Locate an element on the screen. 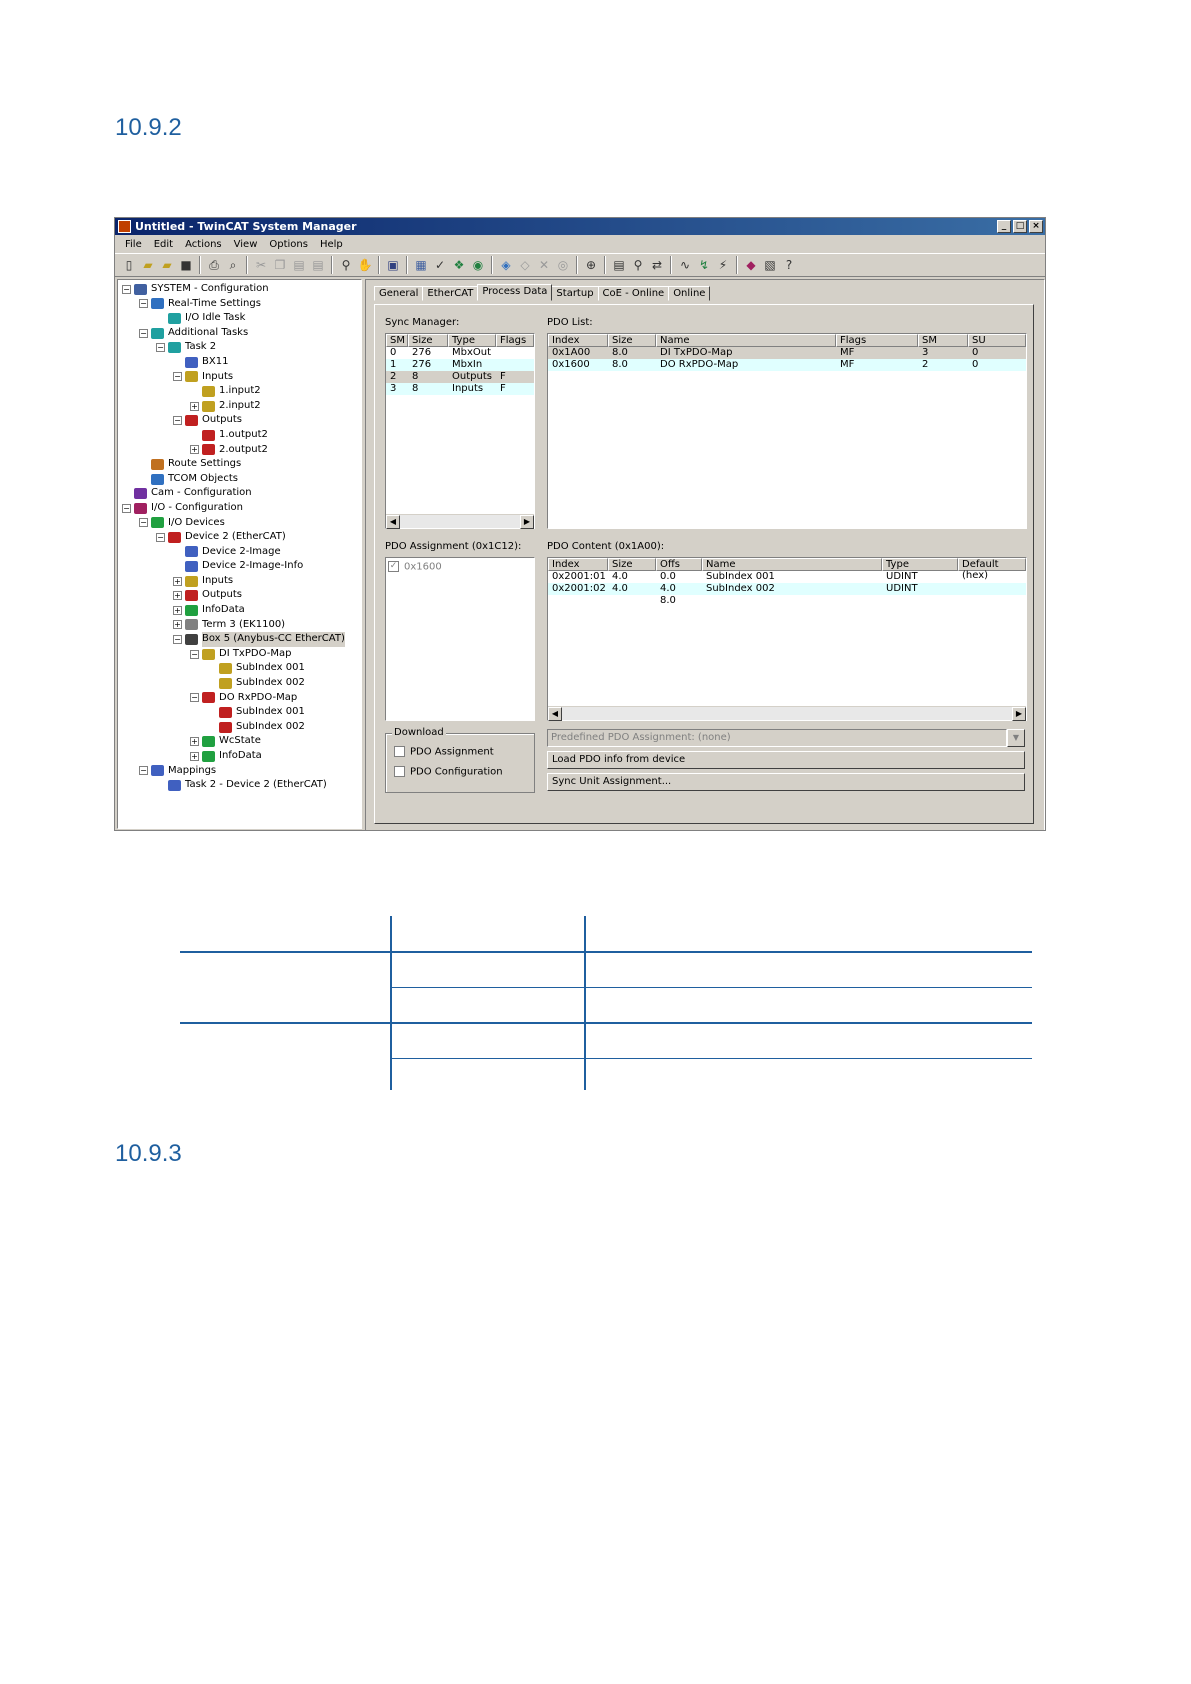 The height and width of the screenshot is (1684, 1191). scan-devices-icon: ◇ is located at coordinates (525, 265).